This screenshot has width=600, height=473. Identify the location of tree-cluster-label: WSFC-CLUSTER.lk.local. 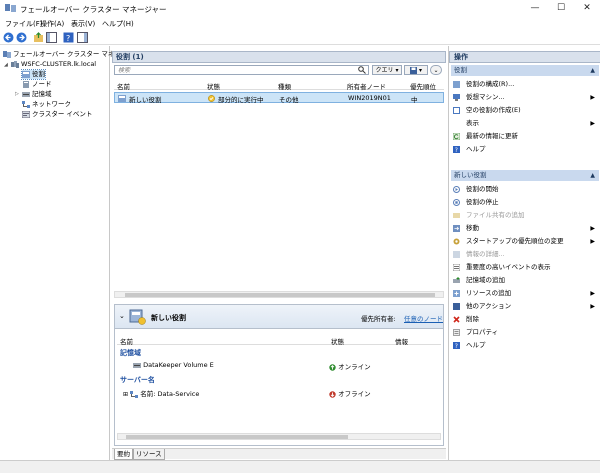
(59, 64).